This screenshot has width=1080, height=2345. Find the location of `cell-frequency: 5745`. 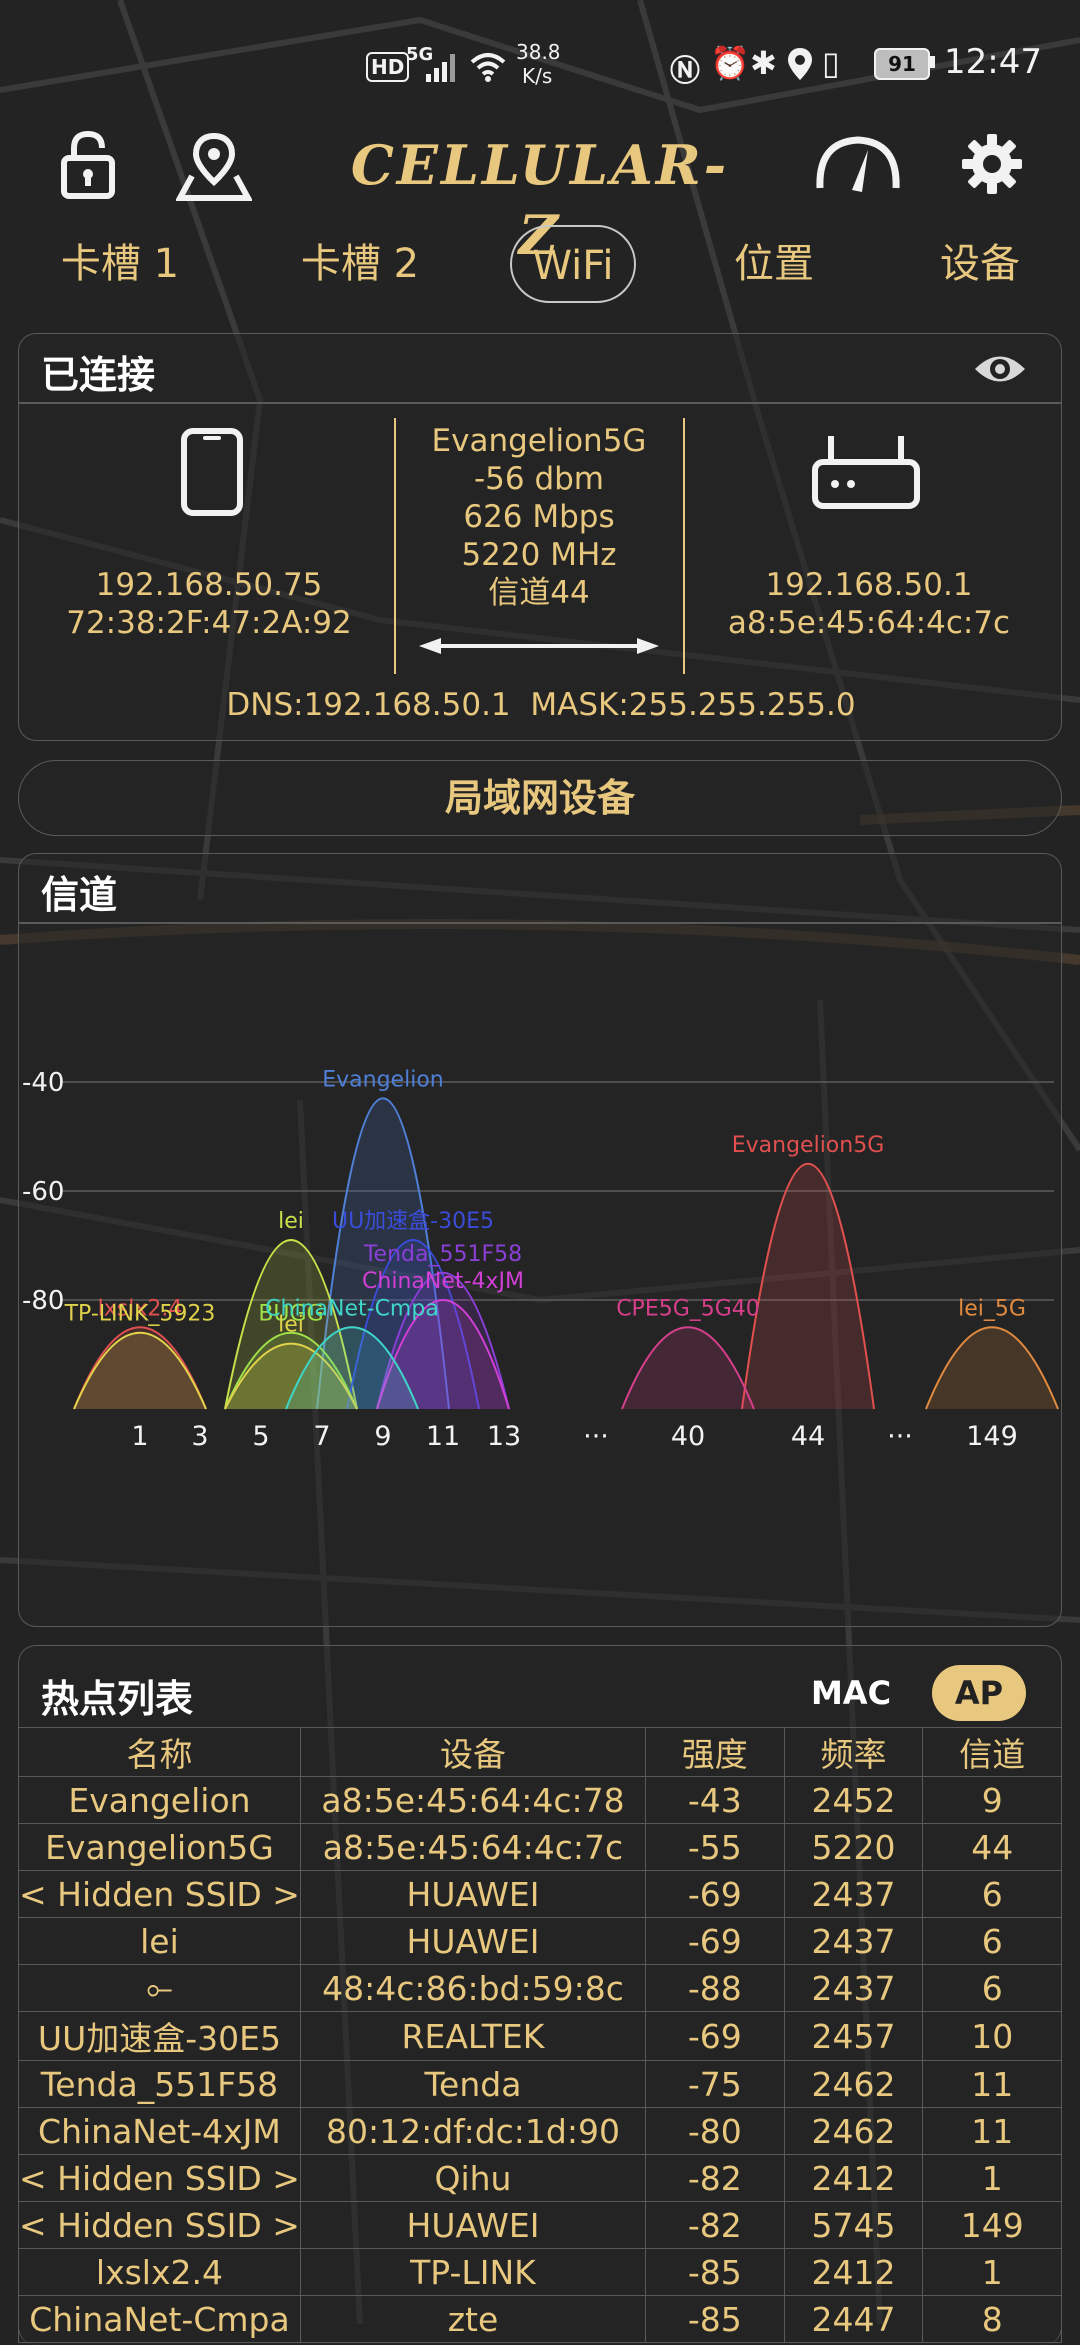

cell-frequency: 5745 is located at coordinates (853, 2225).